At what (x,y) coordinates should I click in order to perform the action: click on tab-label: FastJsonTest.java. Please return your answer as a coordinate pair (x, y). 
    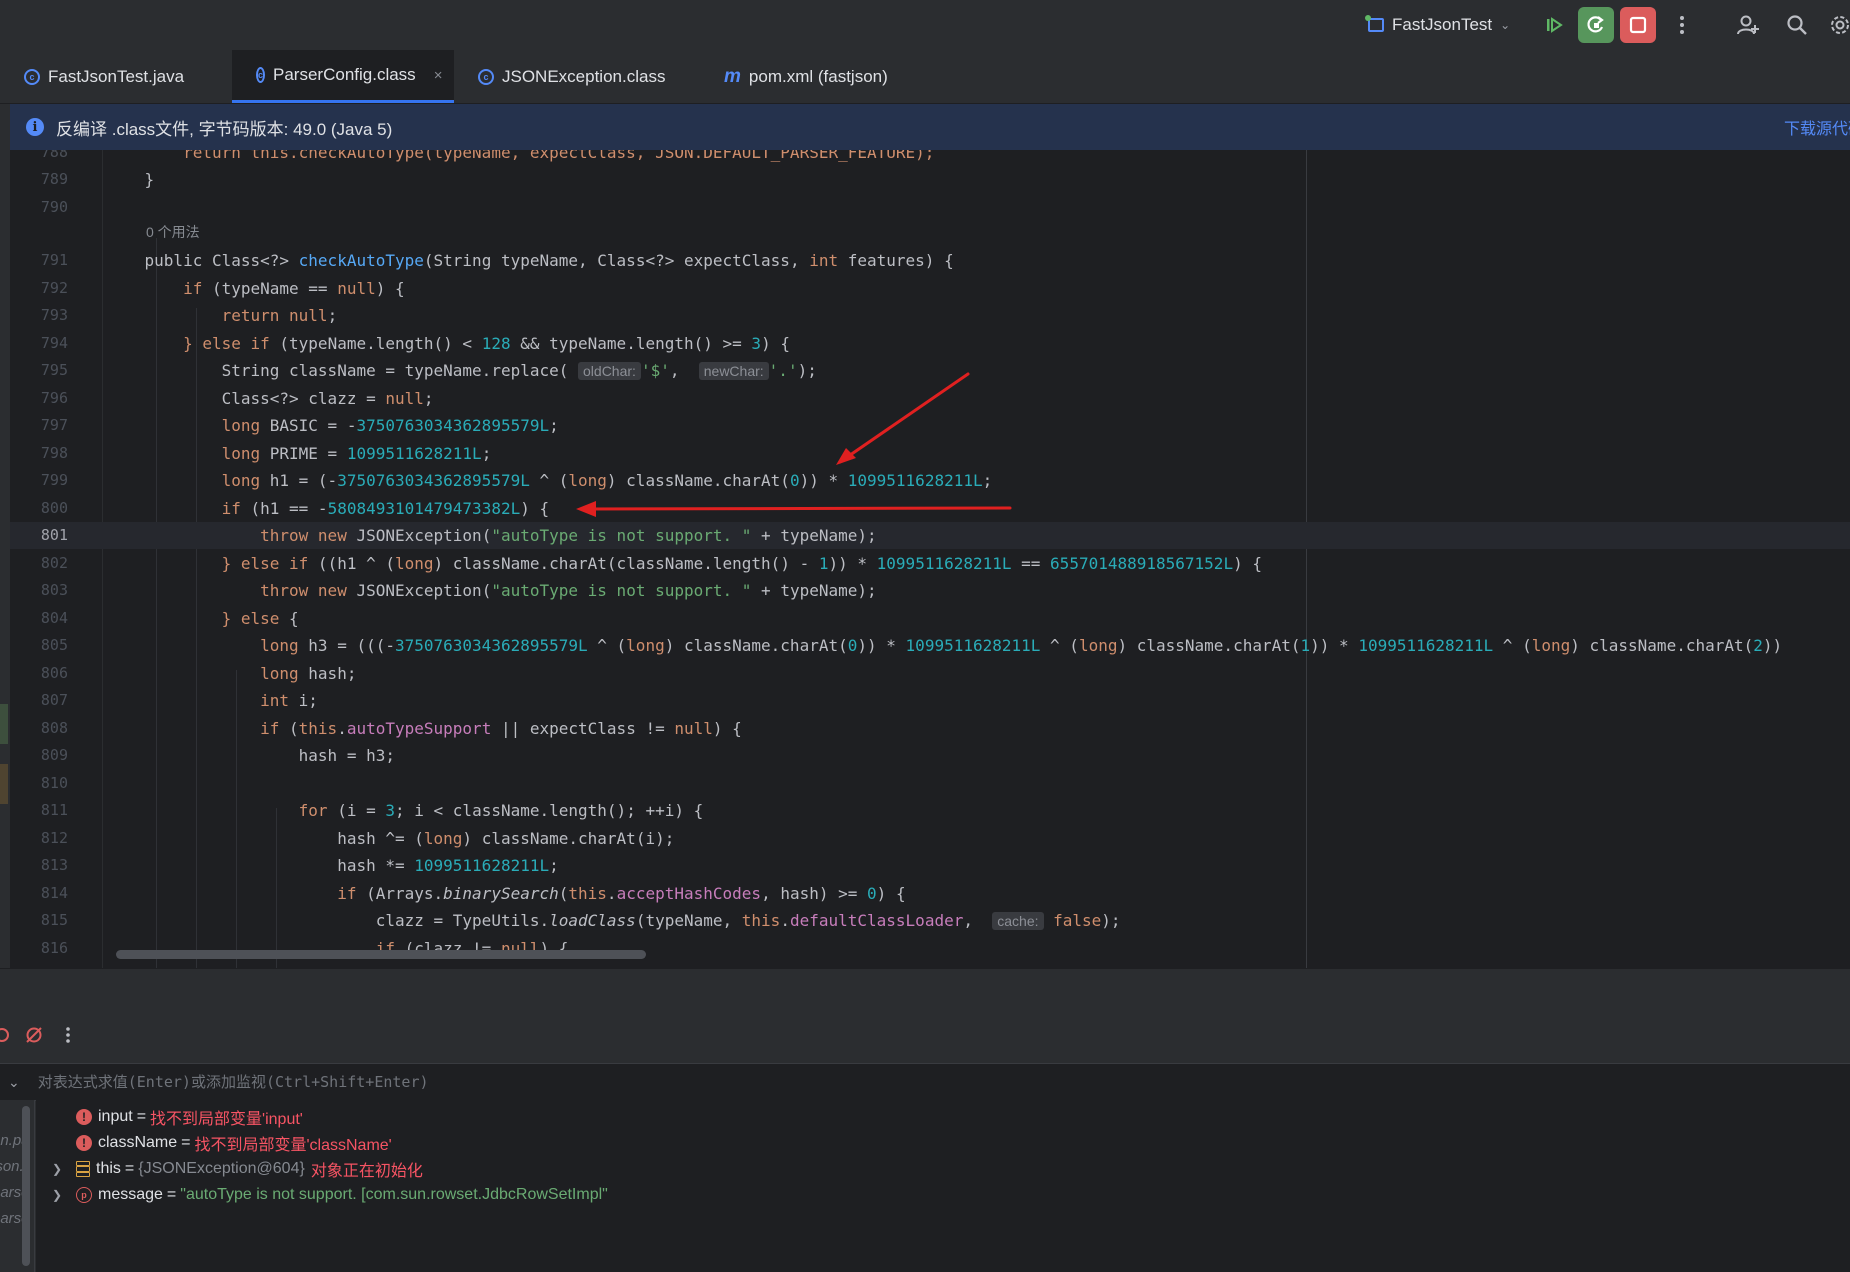
    Looking at the image, I should click on (116, 76).